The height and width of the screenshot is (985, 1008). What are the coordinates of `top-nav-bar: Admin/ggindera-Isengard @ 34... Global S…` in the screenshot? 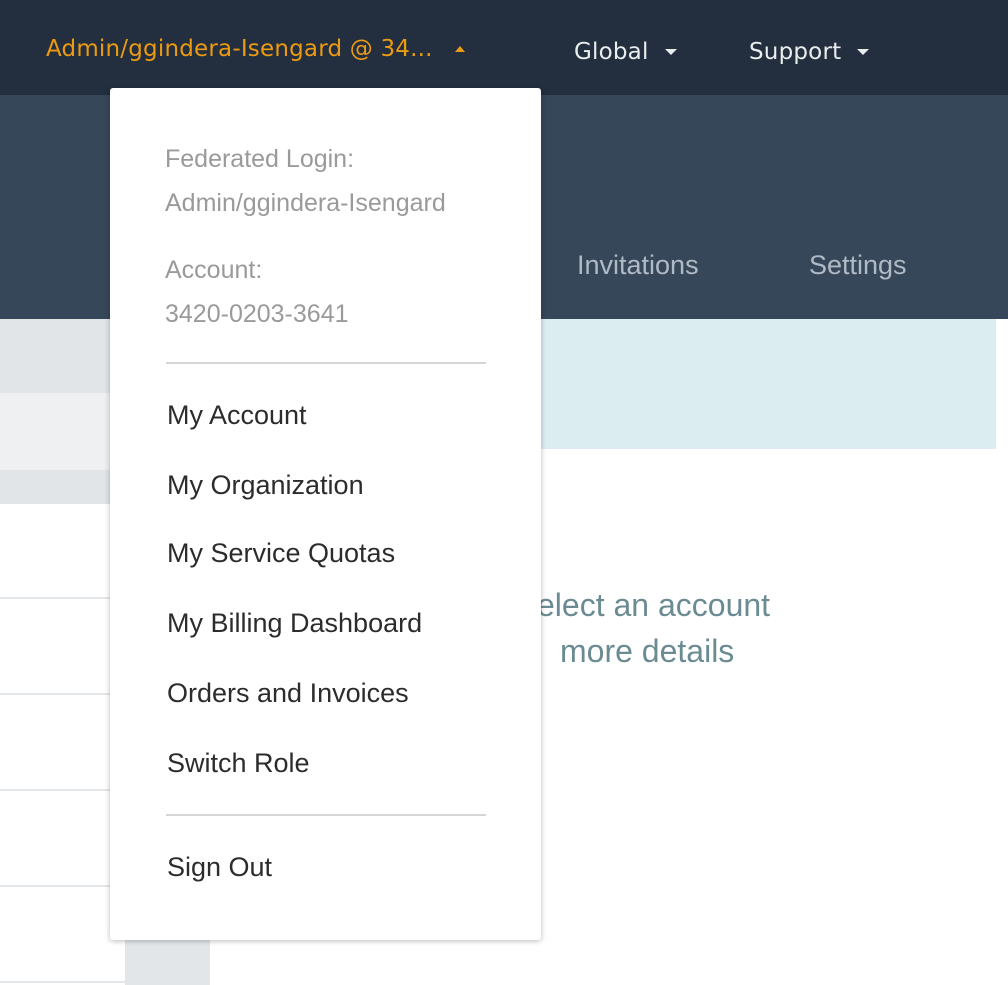 It's located at (504, 47).